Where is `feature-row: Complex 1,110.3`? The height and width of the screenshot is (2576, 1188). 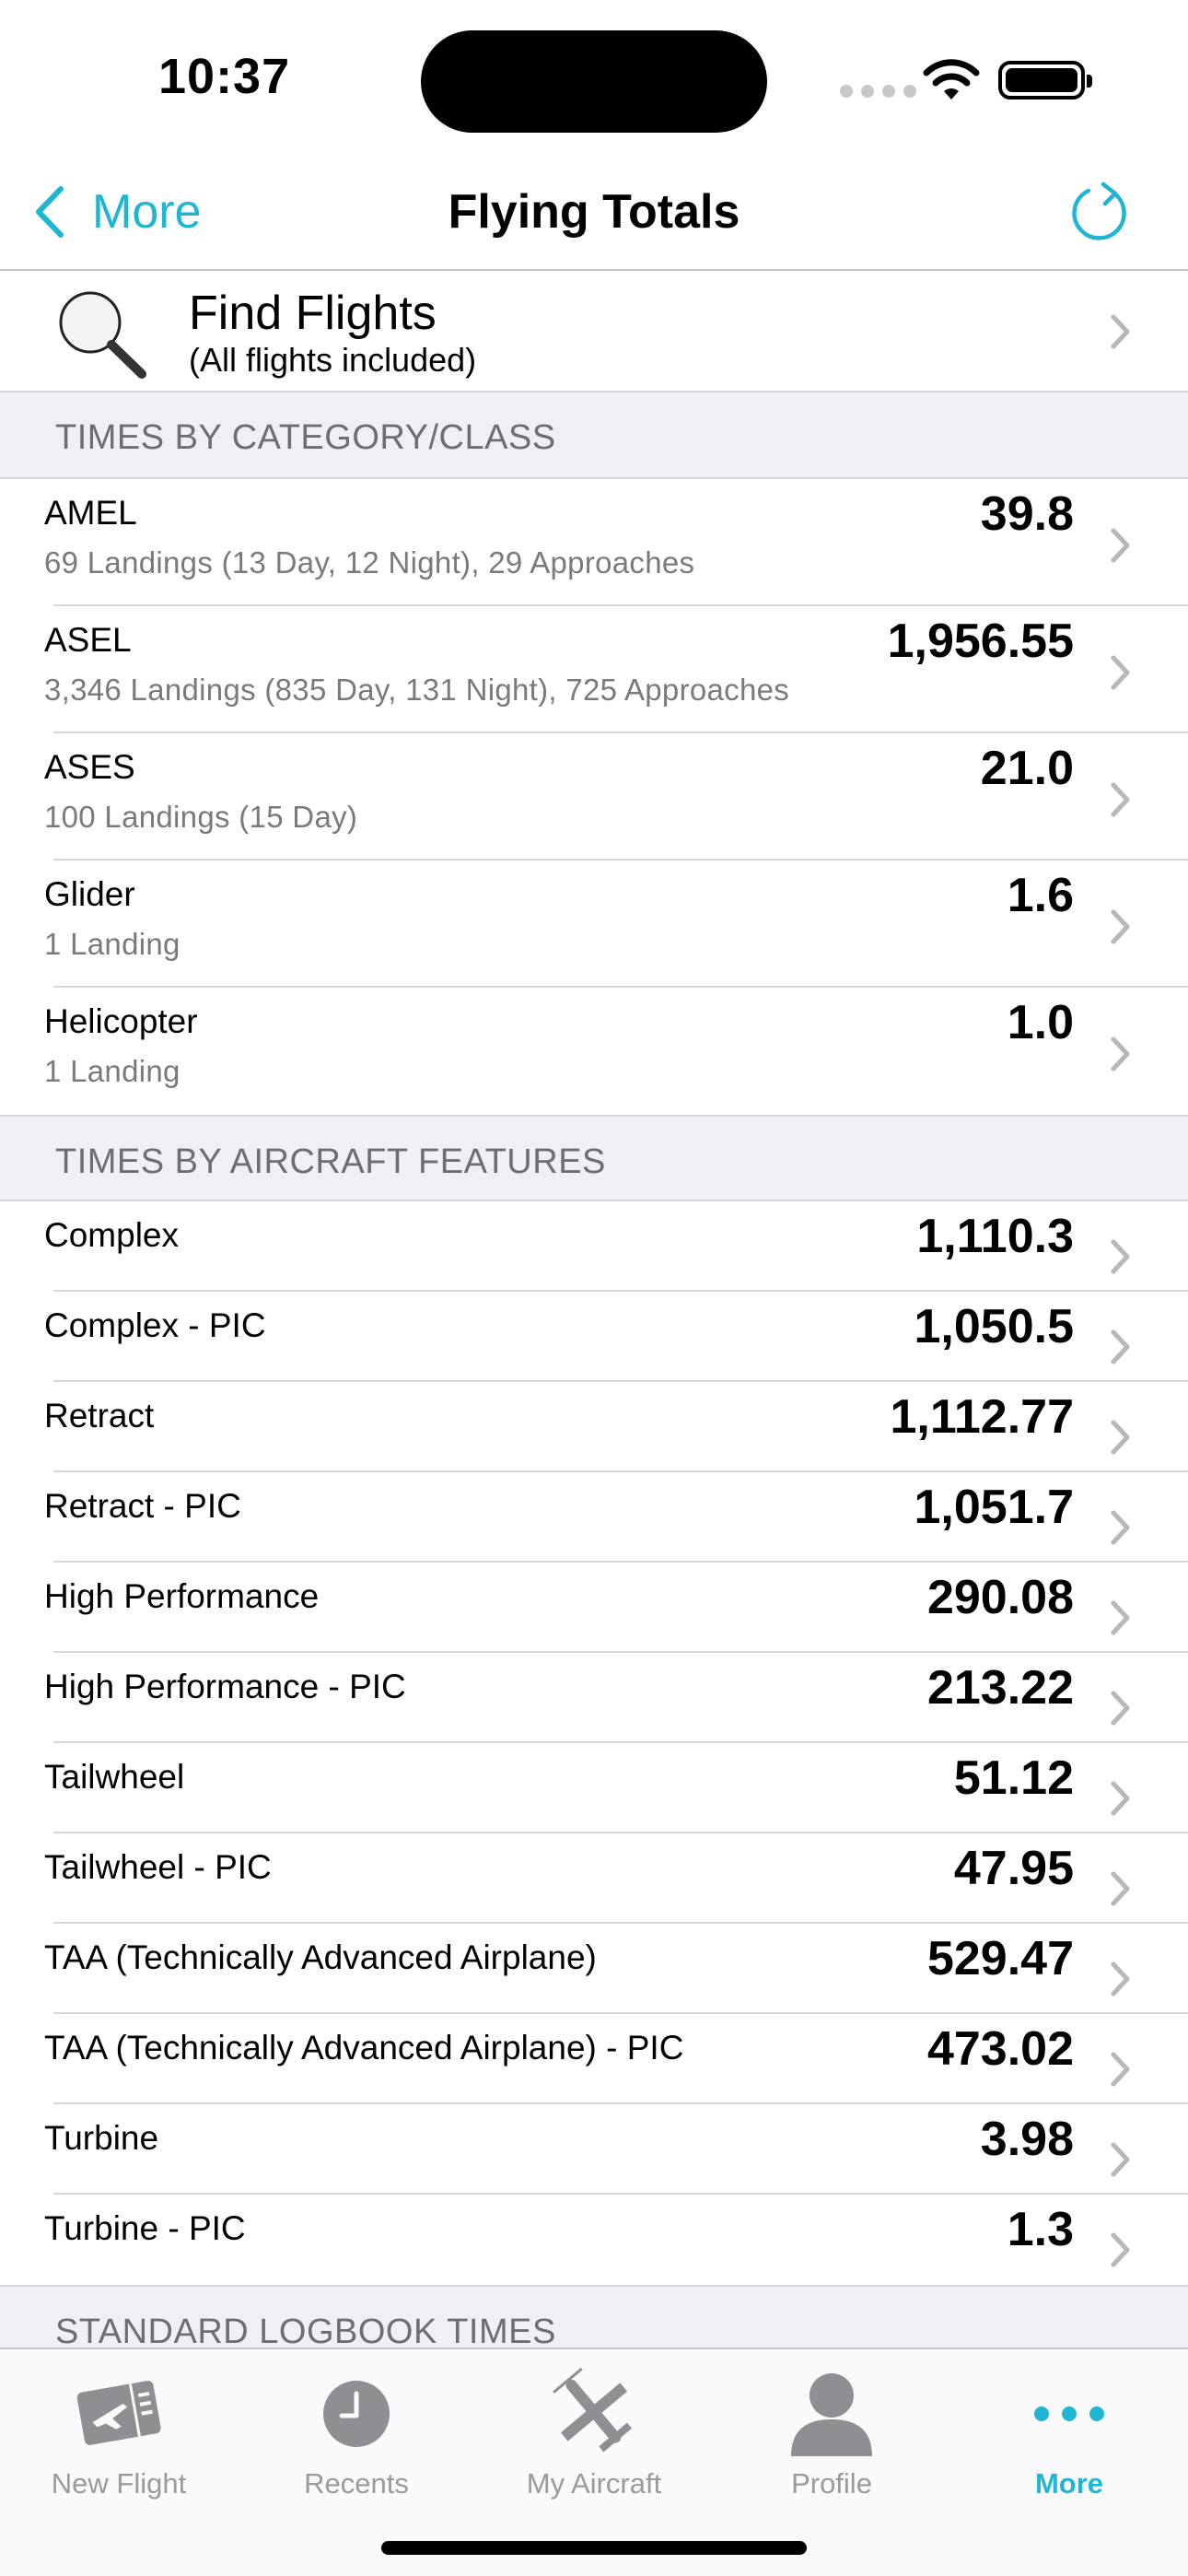 feature-row: Complex 1,110.3 is located at coordinates (594, 1246).